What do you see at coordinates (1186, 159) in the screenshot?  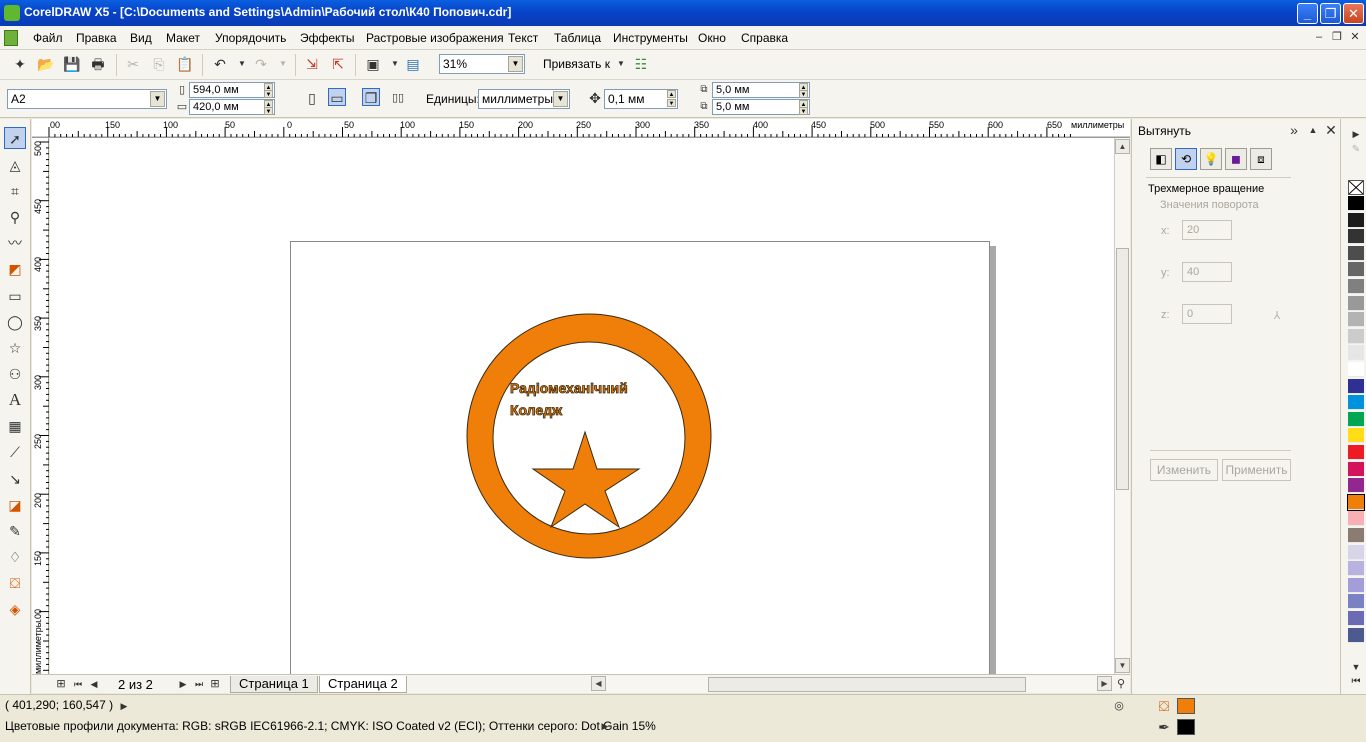 I see `extrude-rotation-icon: ⟲` at bounding box center [1186, 159].